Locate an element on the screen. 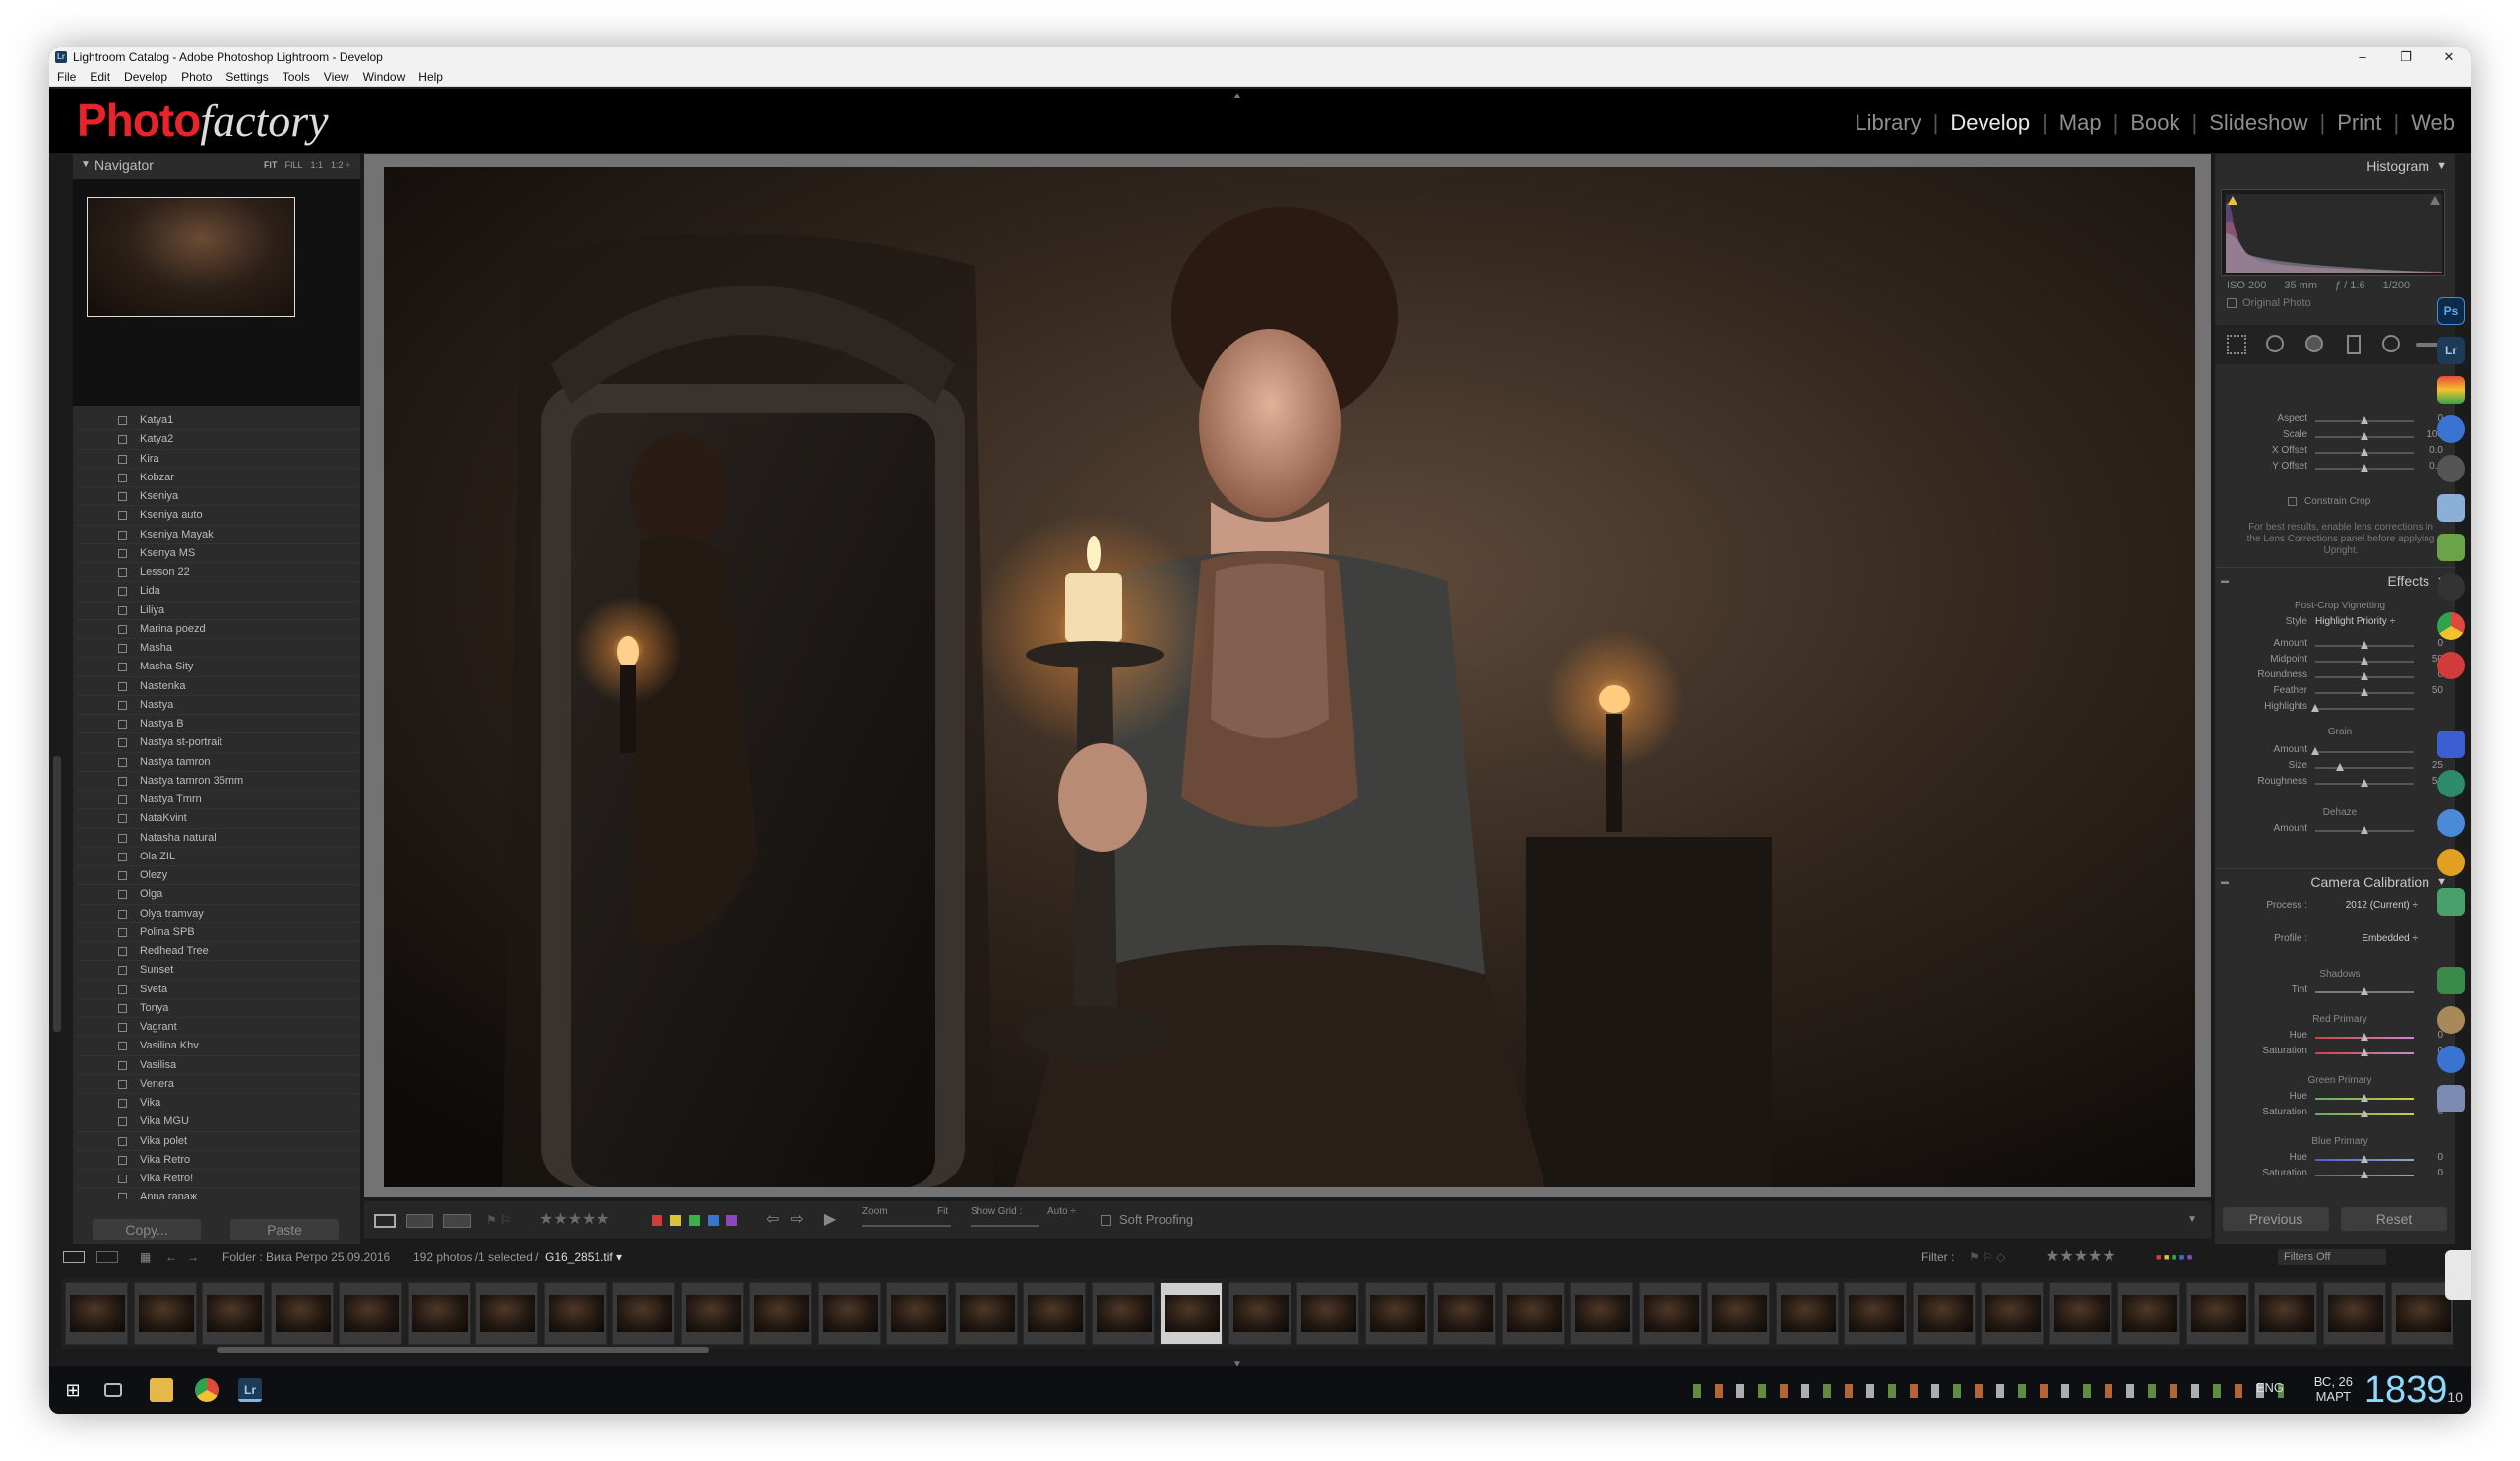 The height and width of the screenshot is (1461, 2520). globe-icon is located at coordinates (2451, 429).